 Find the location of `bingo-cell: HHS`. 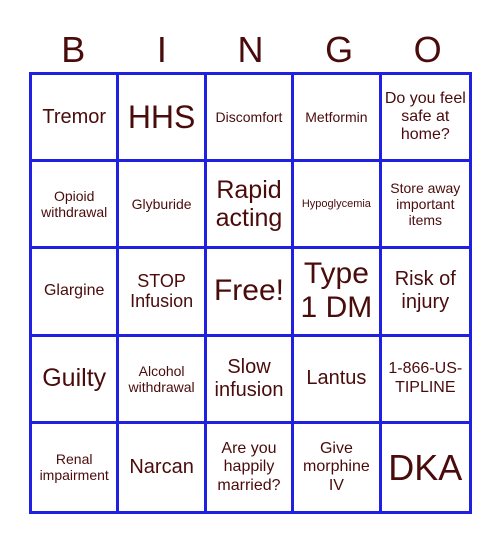

bingo-cell: HHS is located at coordinates (163, 119).